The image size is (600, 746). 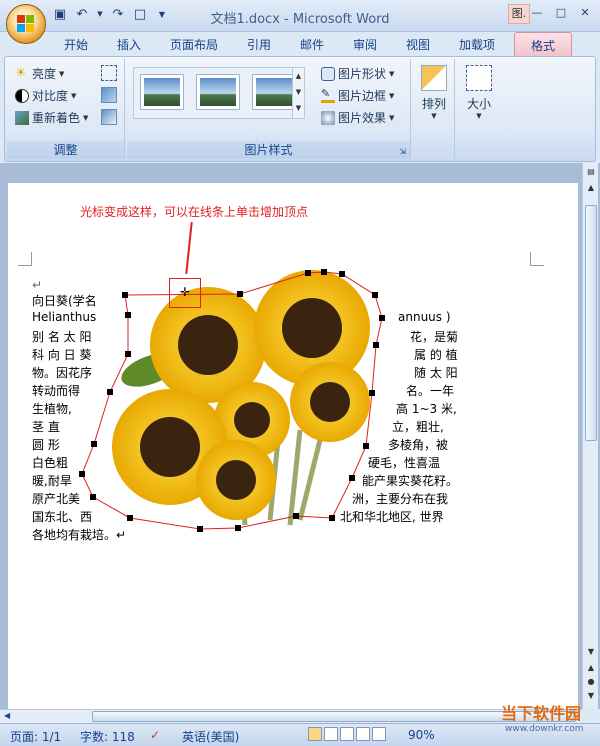 I want to click on site-watermark: 当下软件园 www.downkr.com, so click(x=519, y=717).